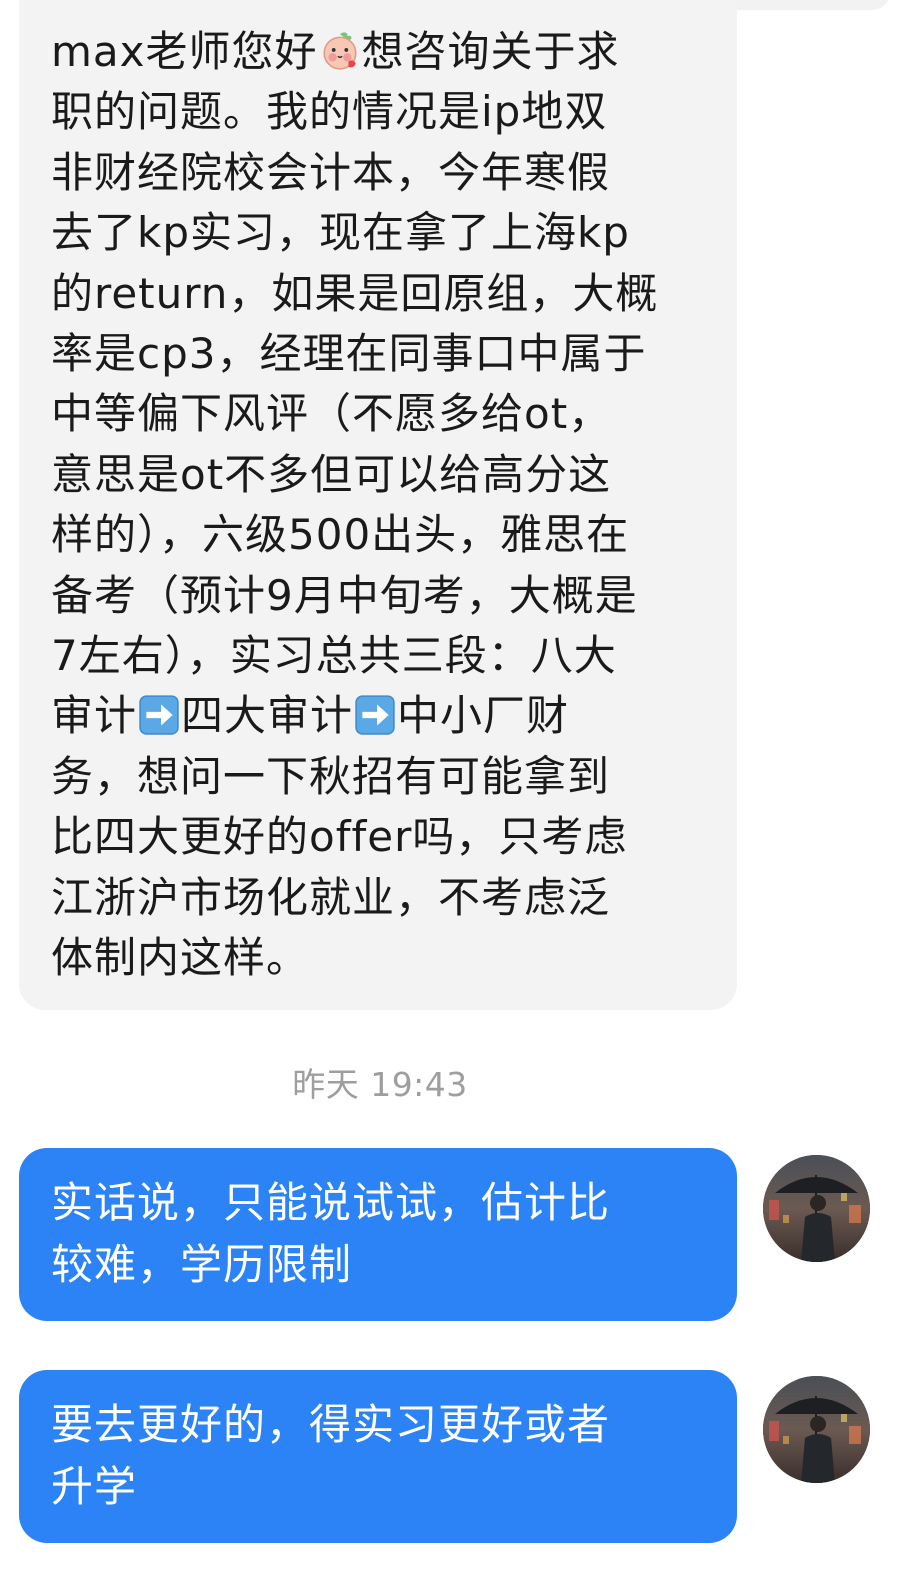  What do you see at coordinates (310, 716) in the screenshot?
I see `message-line: 审计 四大审计 中小厂财` at bounding box center [310, 716].